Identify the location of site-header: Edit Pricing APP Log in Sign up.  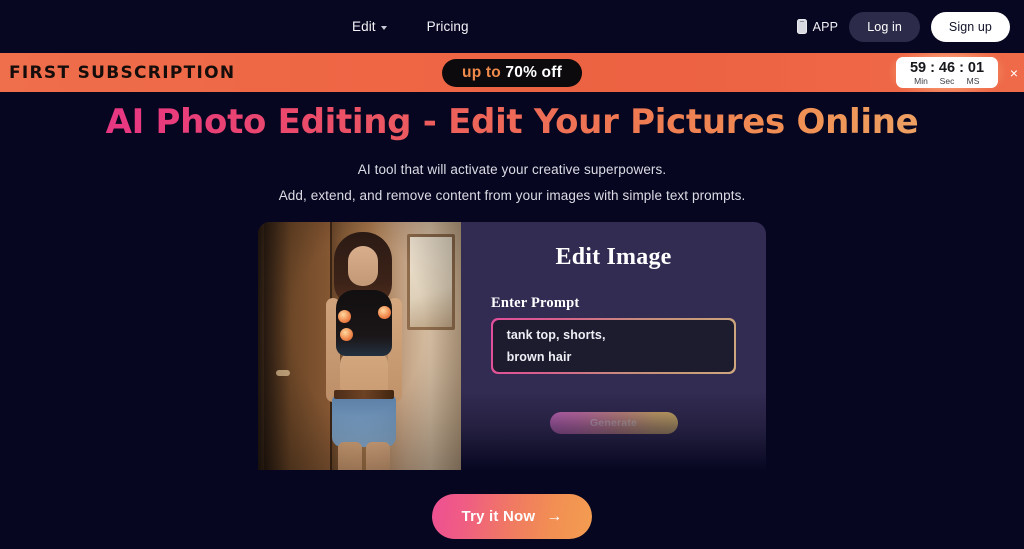
(512, 26).